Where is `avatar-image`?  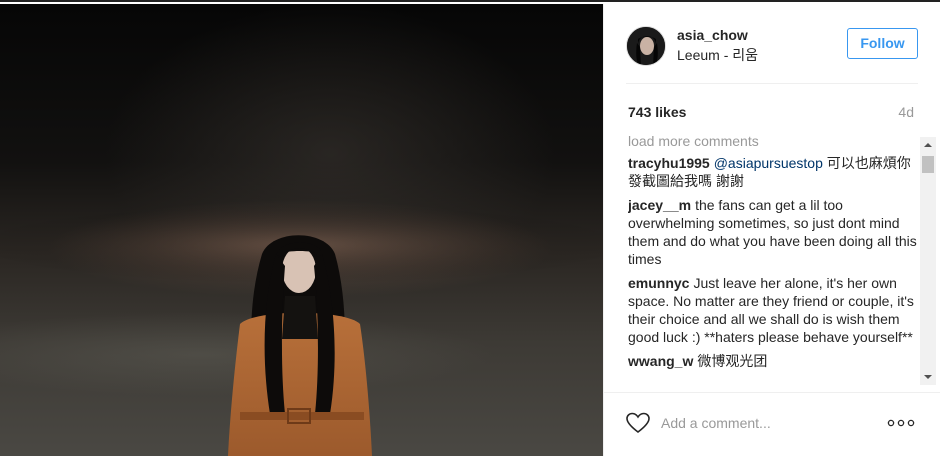 avatar-image is located at coordinates (646, 46).